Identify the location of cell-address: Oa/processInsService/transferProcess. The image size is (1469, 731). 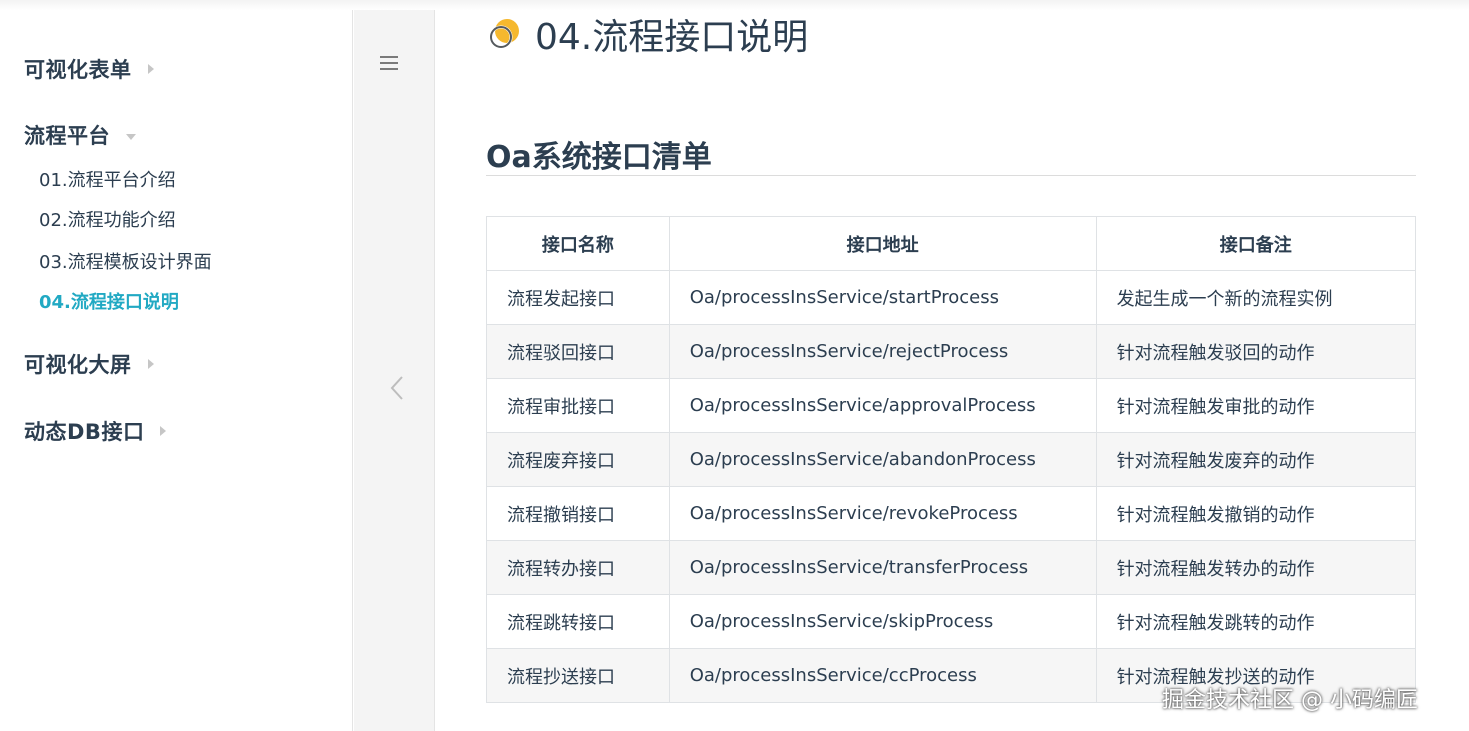
(882, 567).